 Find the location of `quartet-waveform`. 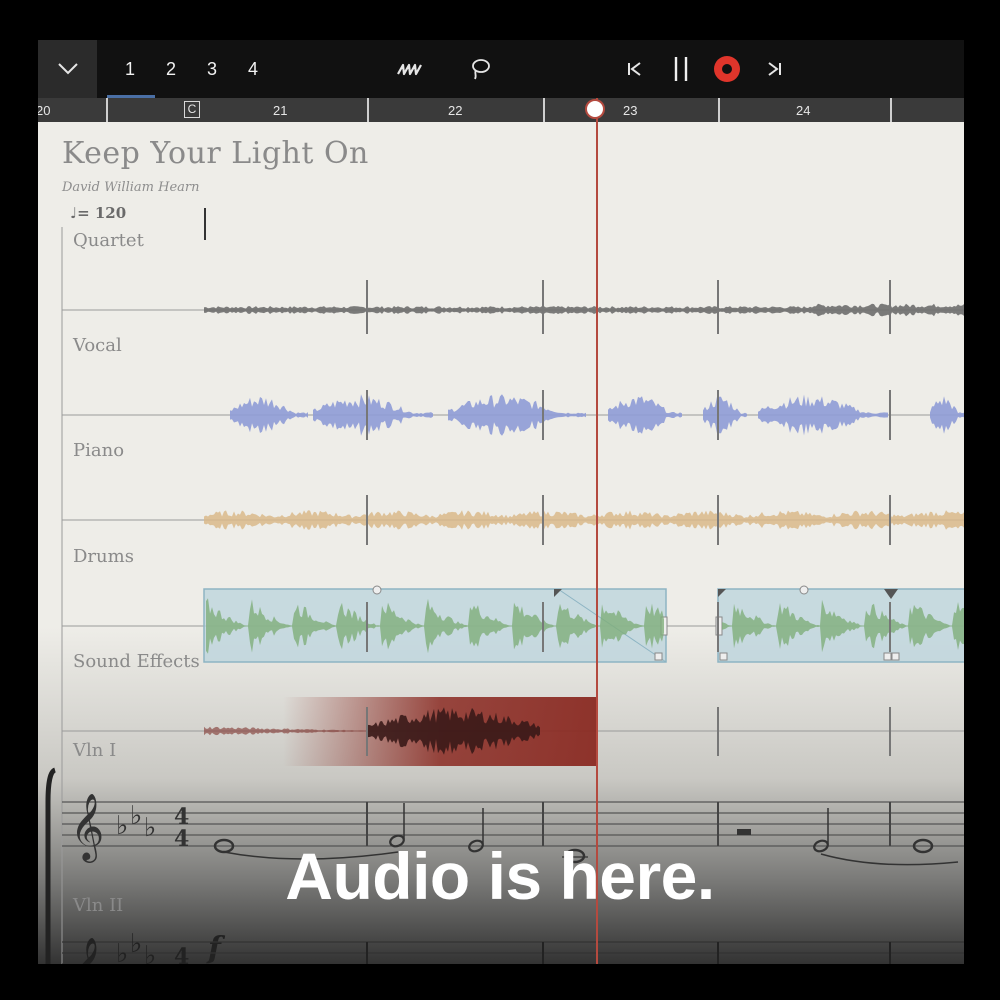

quartet-waveform is located at coordinates (584, 310).